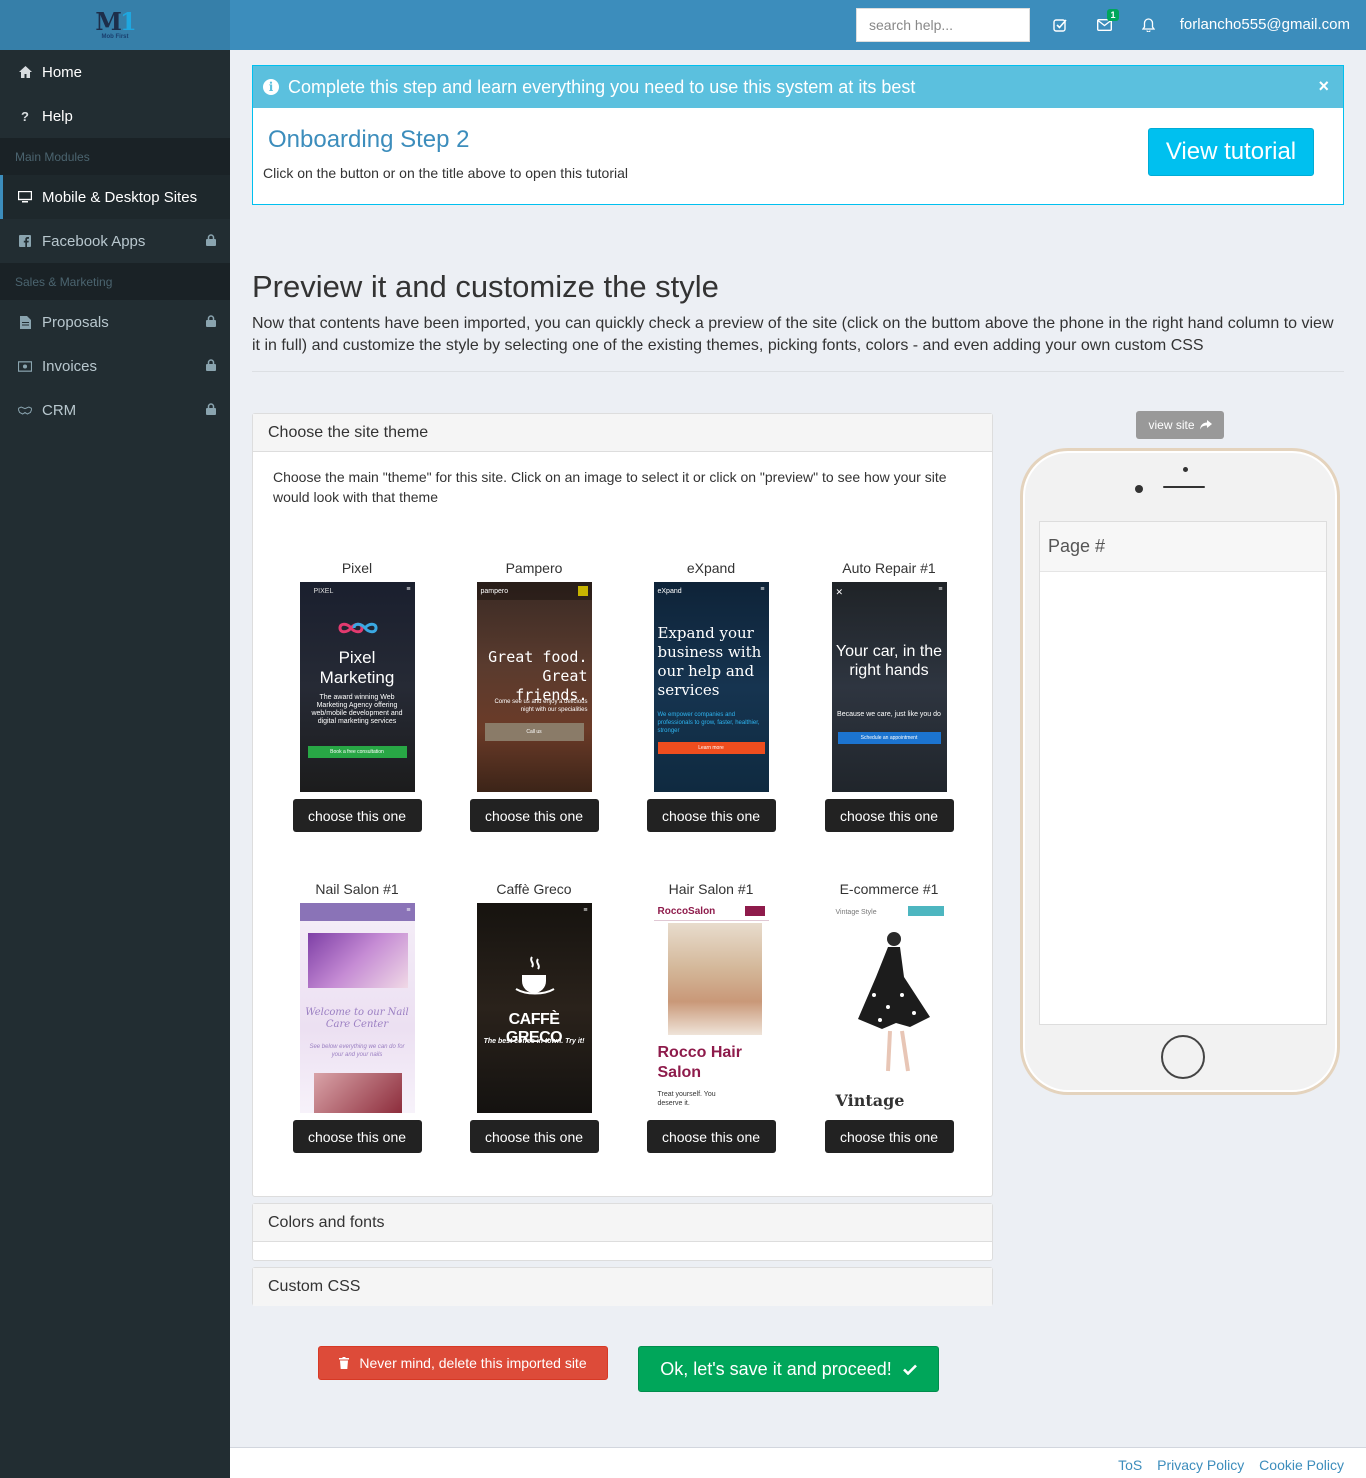  What do you see at coordinates (323, 591) in the screenshot?
I see `thumb-brand: PIXEL` at bounding box center [323, 591].